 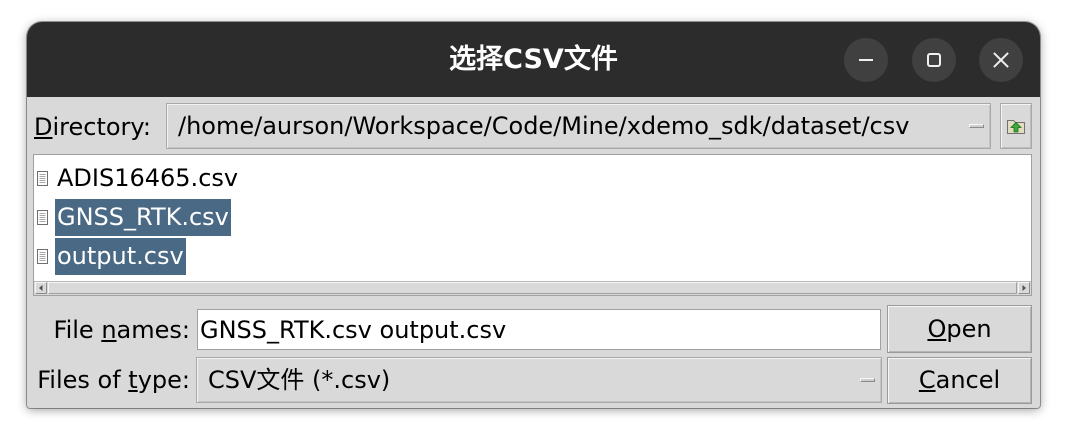 I want to click on file-names-label: File names:, so click(x=121, y=330).